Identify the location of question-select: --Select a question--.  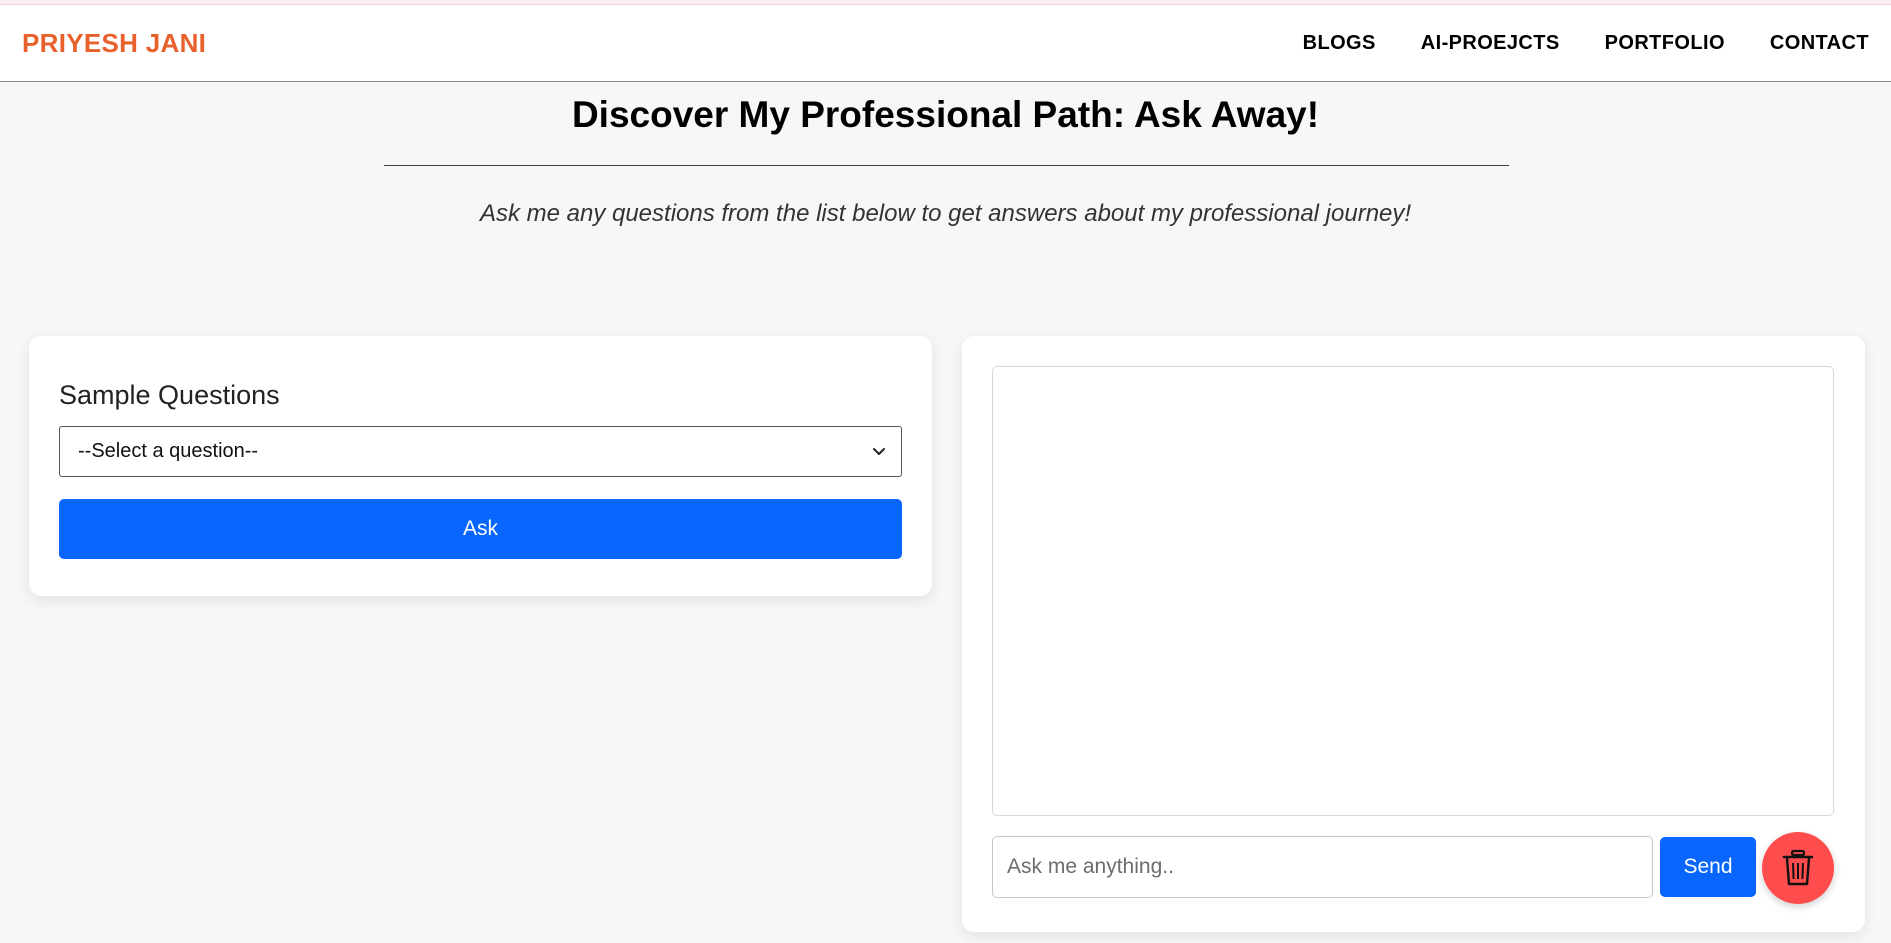
(480, 451).